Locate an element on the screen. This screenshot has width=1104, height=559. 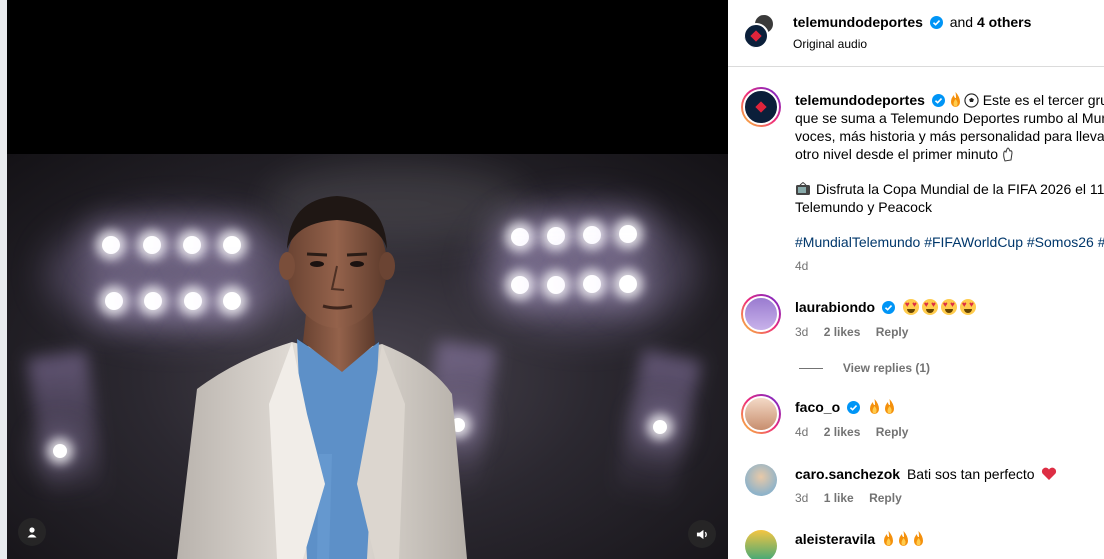
caption-line-6: Telemundo y Peacock is located at coordinates (863, 207).